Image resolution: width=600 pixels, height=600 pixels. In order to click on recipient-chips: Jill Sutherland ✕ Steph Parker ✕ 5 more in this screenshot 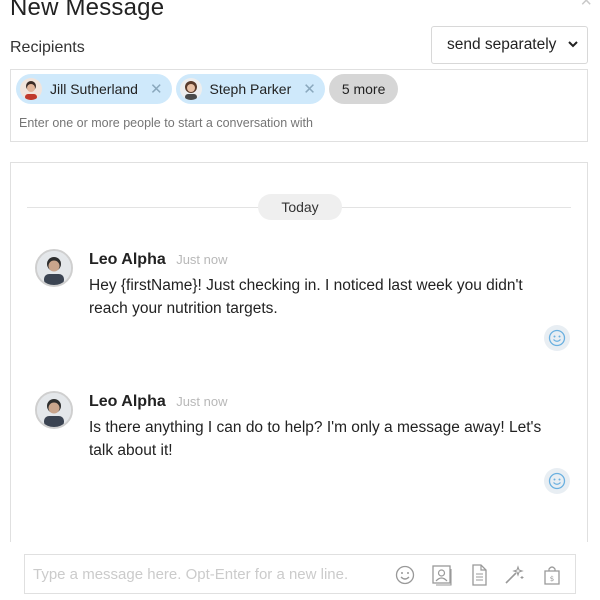, I will do `click(207, 89)`.